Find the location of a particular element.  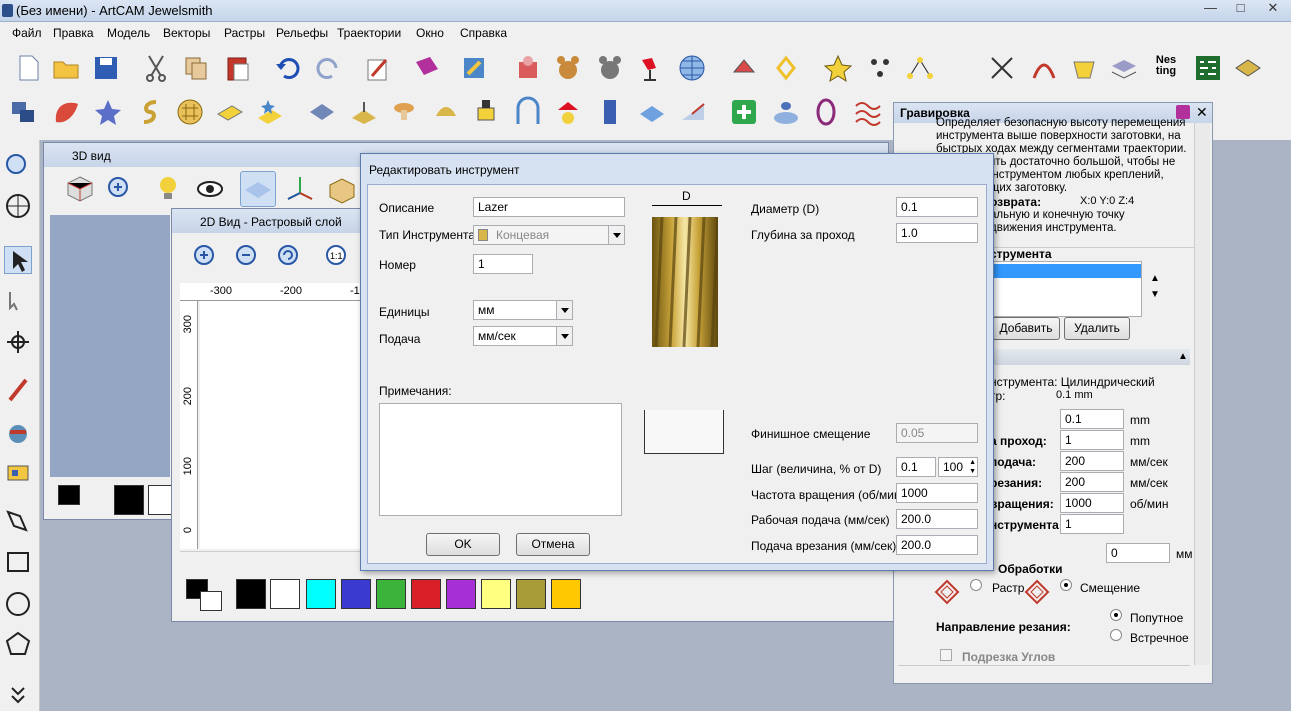

panel-close-icon: ✕ is located at coordinates (1202, 112).